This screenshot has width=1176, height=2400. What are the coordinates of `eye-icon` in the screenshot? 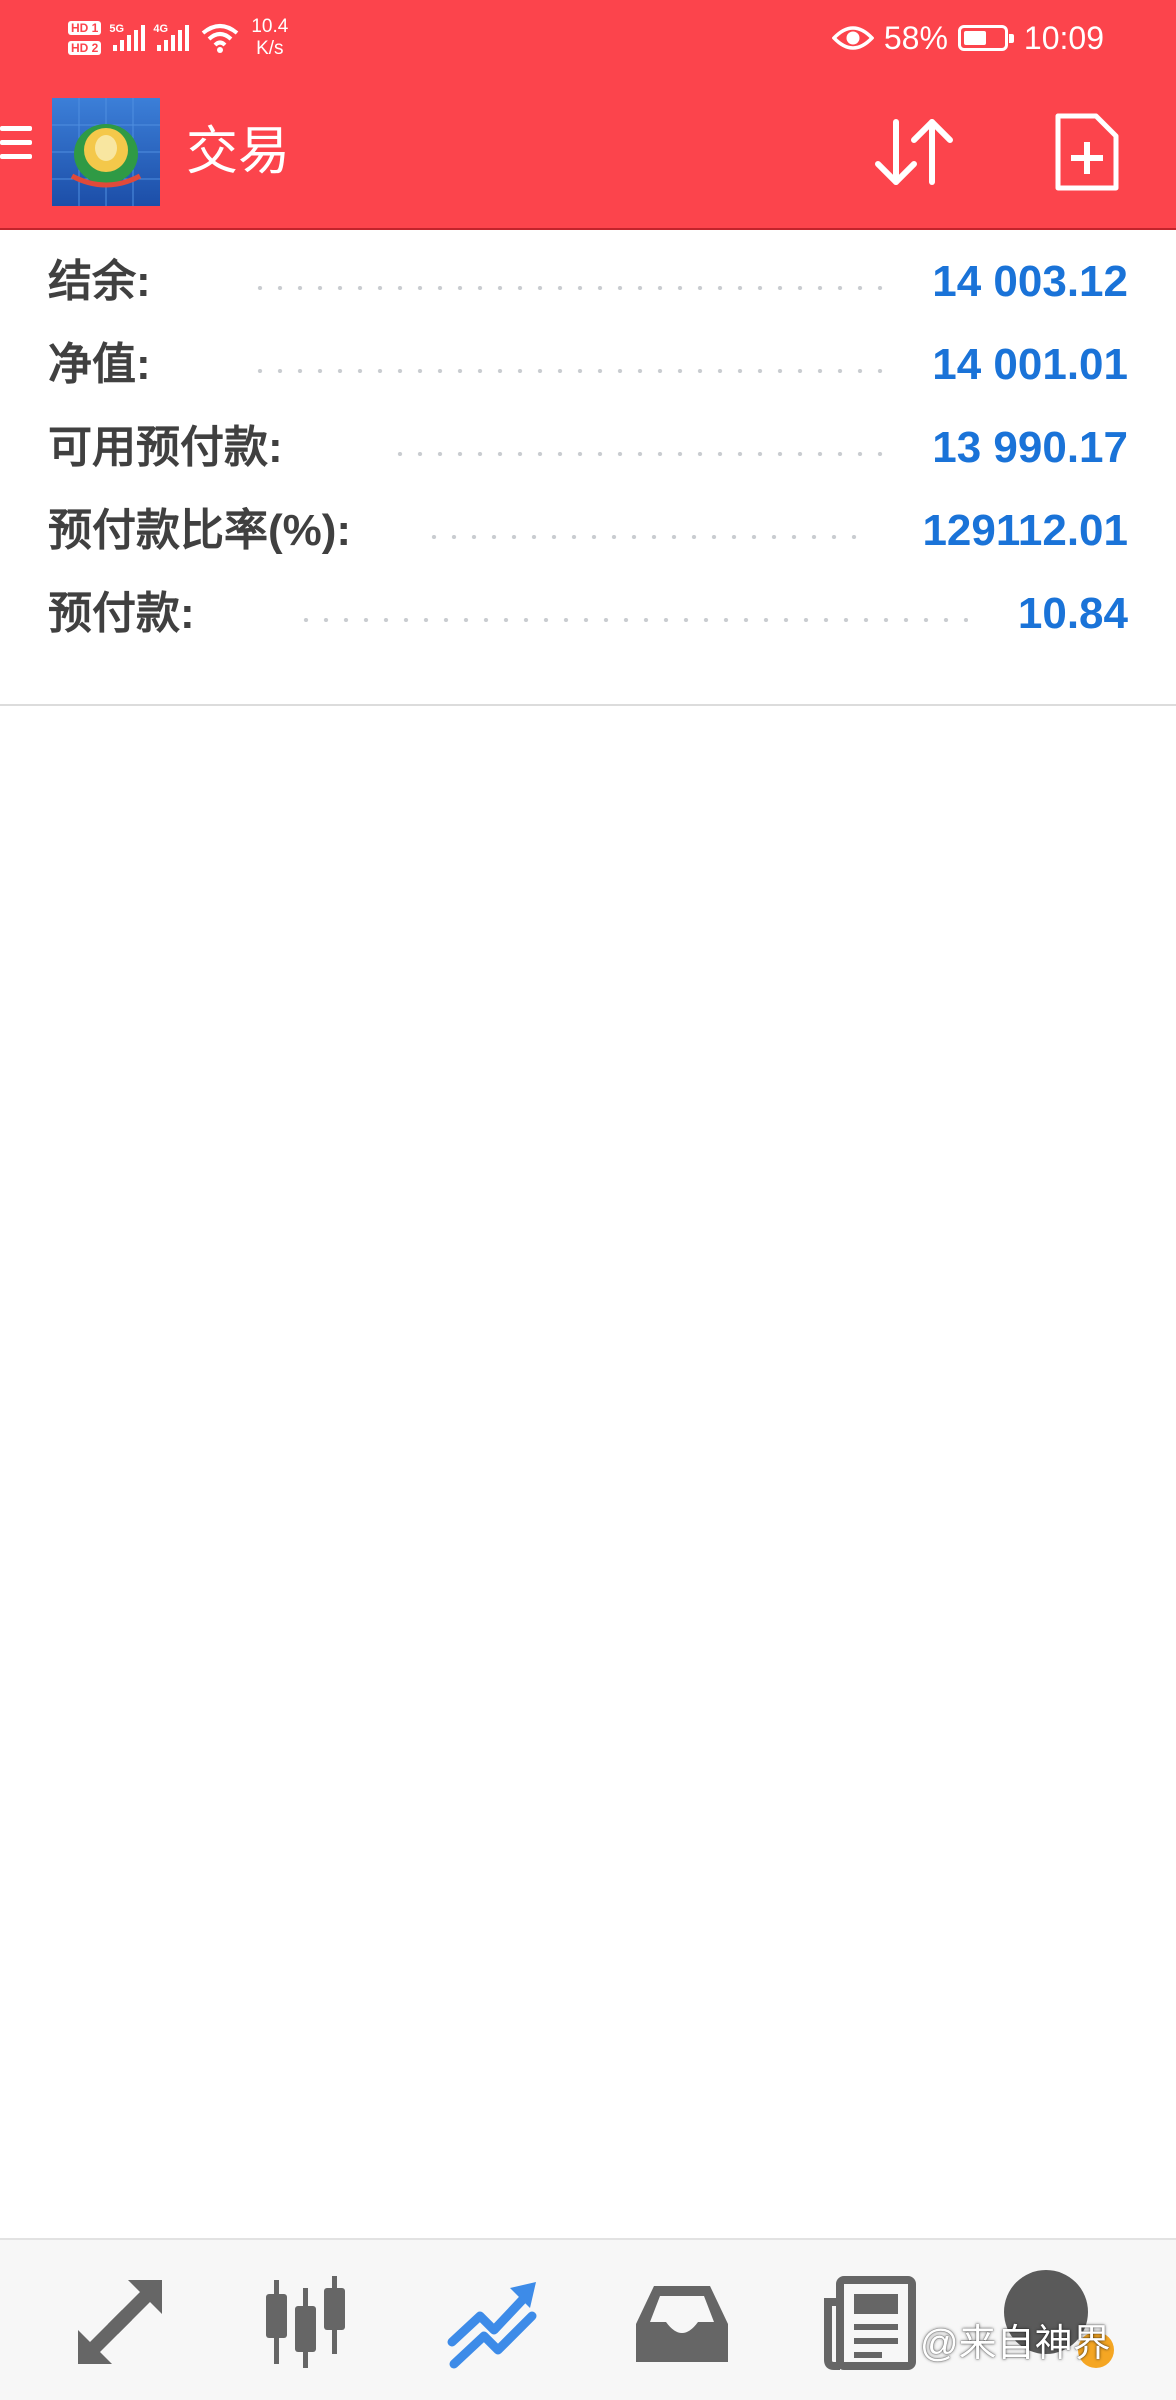 It's located at (852, 38).